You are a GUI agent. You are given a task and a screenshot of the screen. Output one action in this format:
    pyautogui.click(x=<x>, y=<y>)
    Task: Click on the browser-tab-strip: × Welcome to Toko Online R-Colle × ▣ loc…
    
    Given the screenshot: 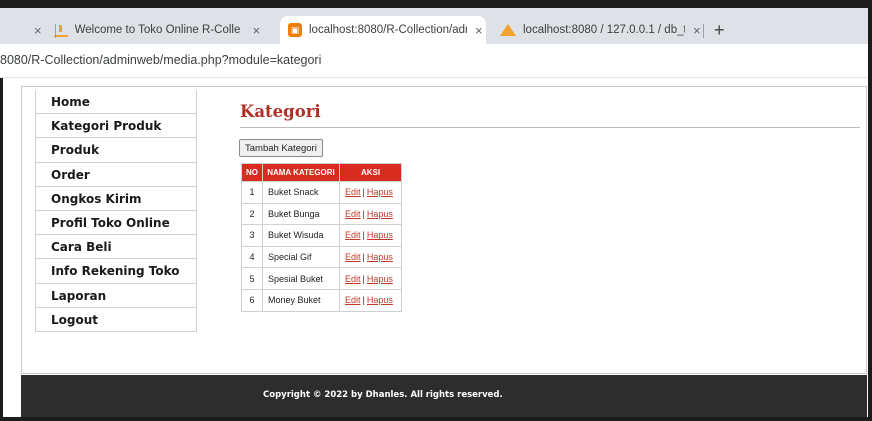 What is the action you would take?
    pyautogui.click(x=434, y=26)
    